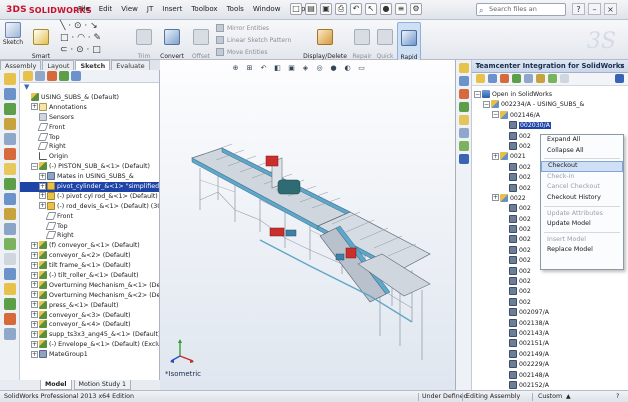 This screenshot has height=402, width=628. Describe the element at coordinates (568, 396) in the screenshot. I see `unit-dropdown-icon: ▲` at that location.